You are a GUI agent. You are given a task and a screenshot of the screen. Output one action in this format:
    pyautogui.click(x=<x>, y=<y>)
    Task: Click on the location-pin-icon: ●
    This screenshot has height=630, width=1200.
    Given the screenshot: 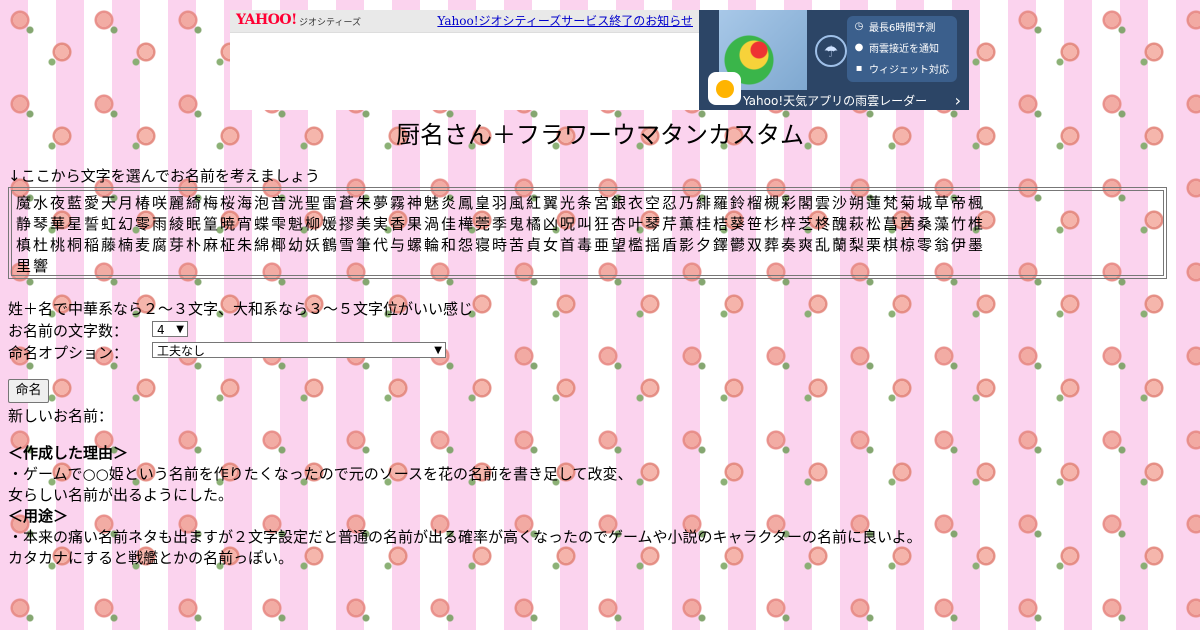 What is the action you would take?
    pyautogui.click(x=859, y=47)
    